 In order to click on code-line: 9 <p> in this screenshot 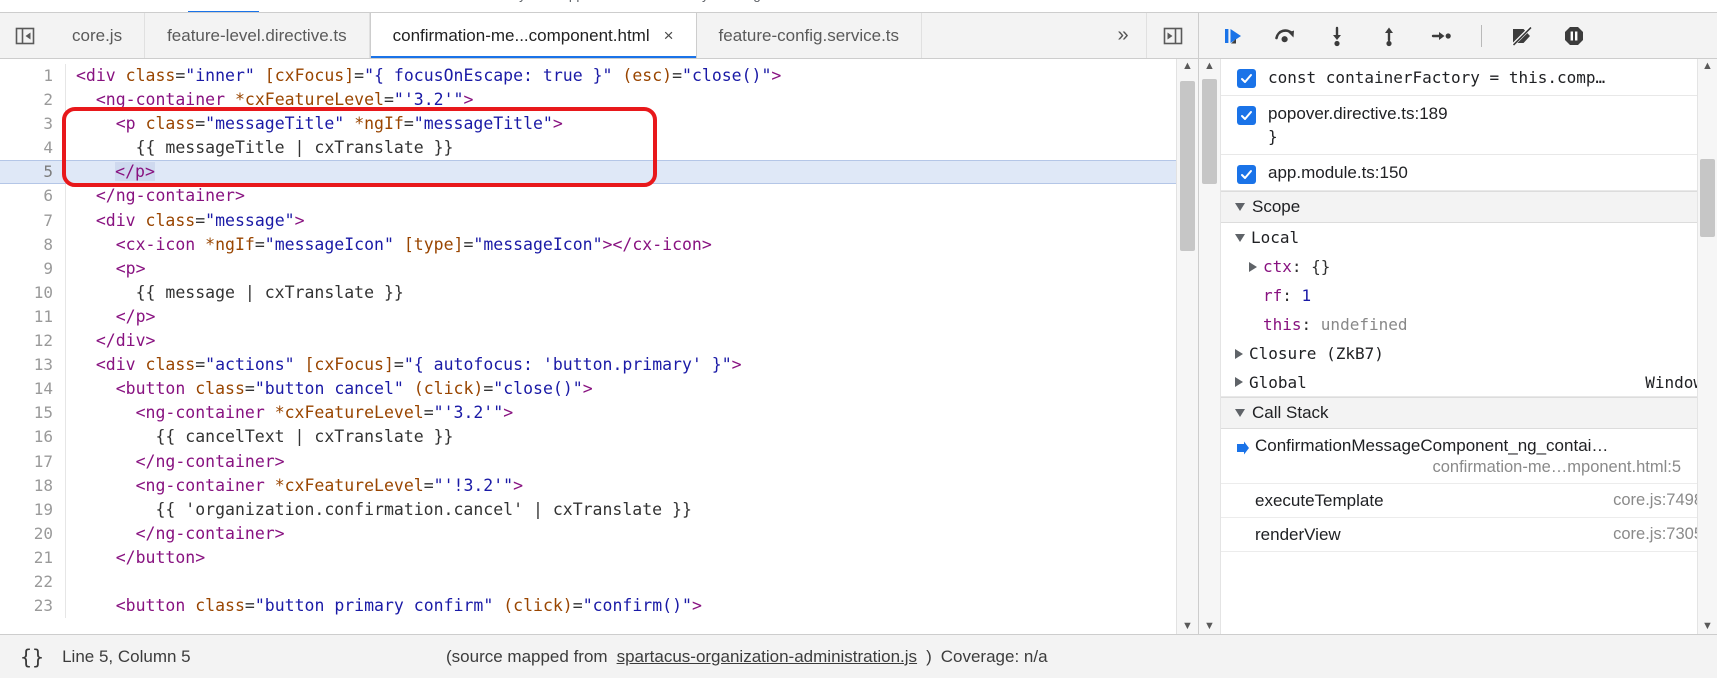, I will do `click(588, 268)`.